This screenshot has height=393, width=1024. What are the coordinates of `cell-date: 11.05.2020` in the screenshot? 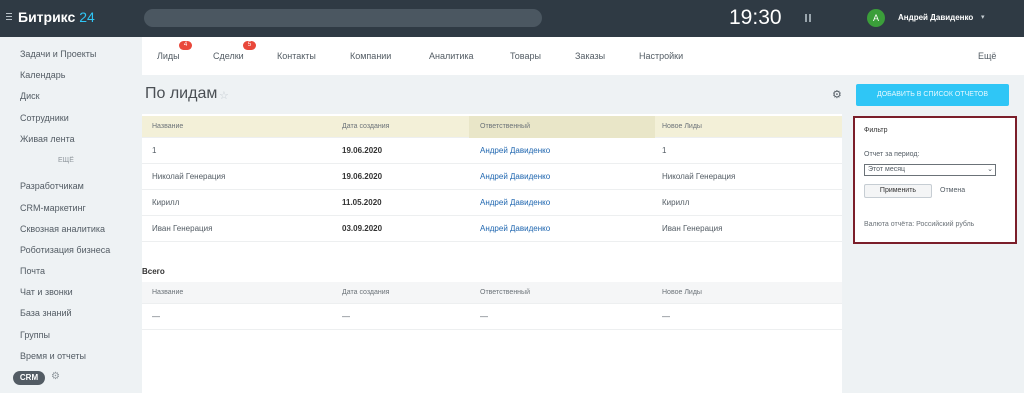 It's located at (362, 202).